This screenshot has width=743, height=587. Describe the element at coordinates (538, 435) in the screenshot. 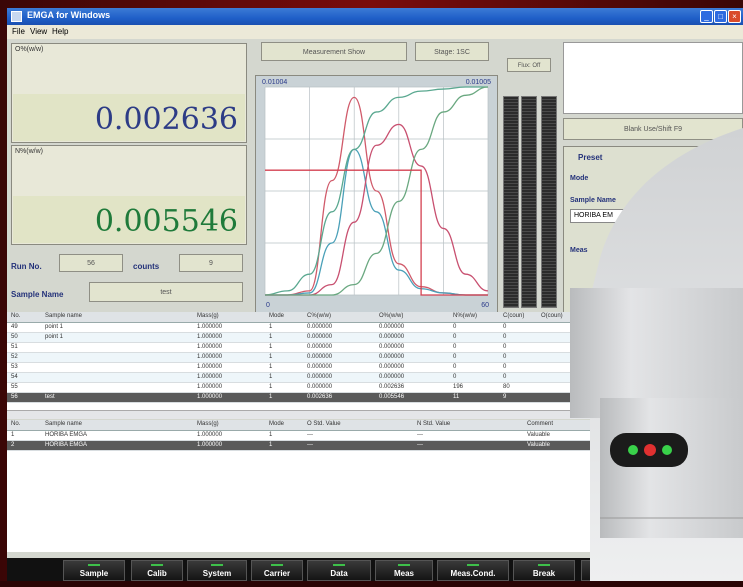

I see `table-cell: Valuable` at that location.